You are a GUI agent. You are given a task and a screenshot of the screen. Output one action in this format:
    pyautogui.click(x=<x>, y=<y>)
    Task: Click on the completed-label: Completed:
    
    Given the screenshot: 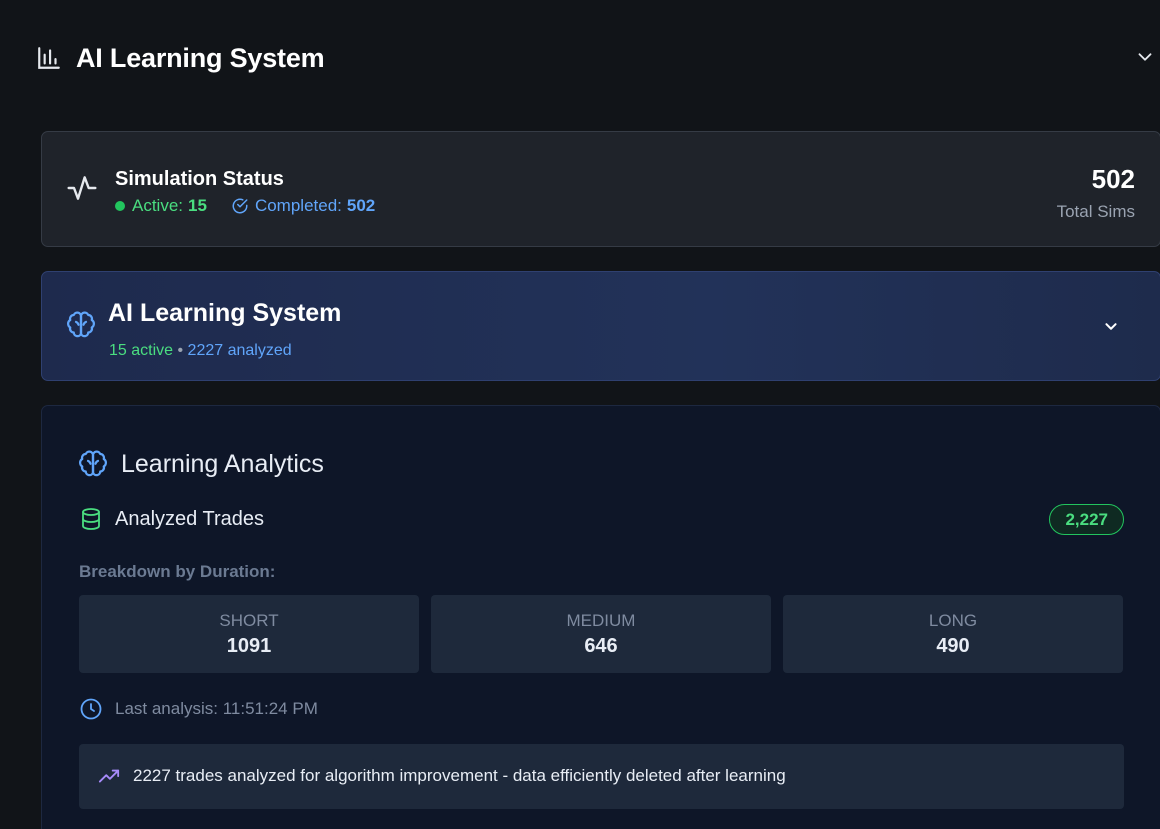 What is the action you would take?
    pyautogui.click(x=298, y=205)
    